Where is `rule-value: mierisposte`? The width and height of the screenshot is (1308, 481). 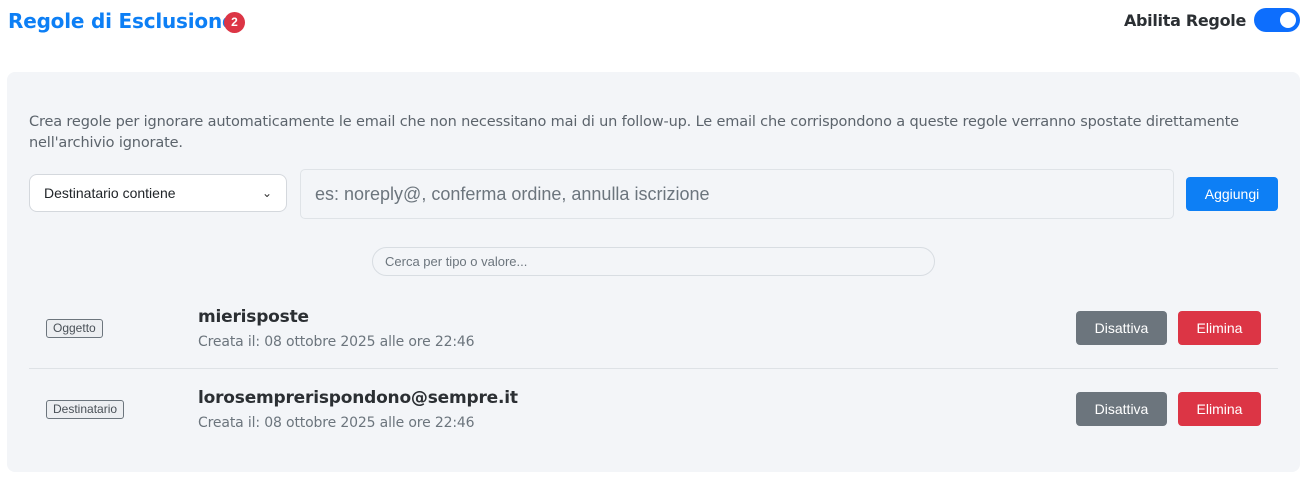
rule-value: mierisposte is located at coordinates (253, 317).